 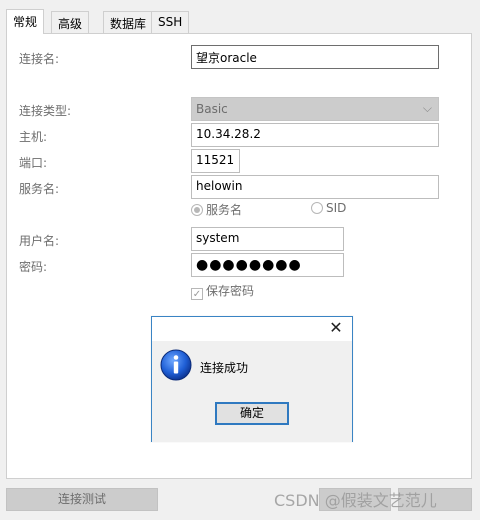 What do you see at coordinates (45, 111) in the screenshot?
I see `connection-type-label: 连接类型:` at bounding box center [45, 111].